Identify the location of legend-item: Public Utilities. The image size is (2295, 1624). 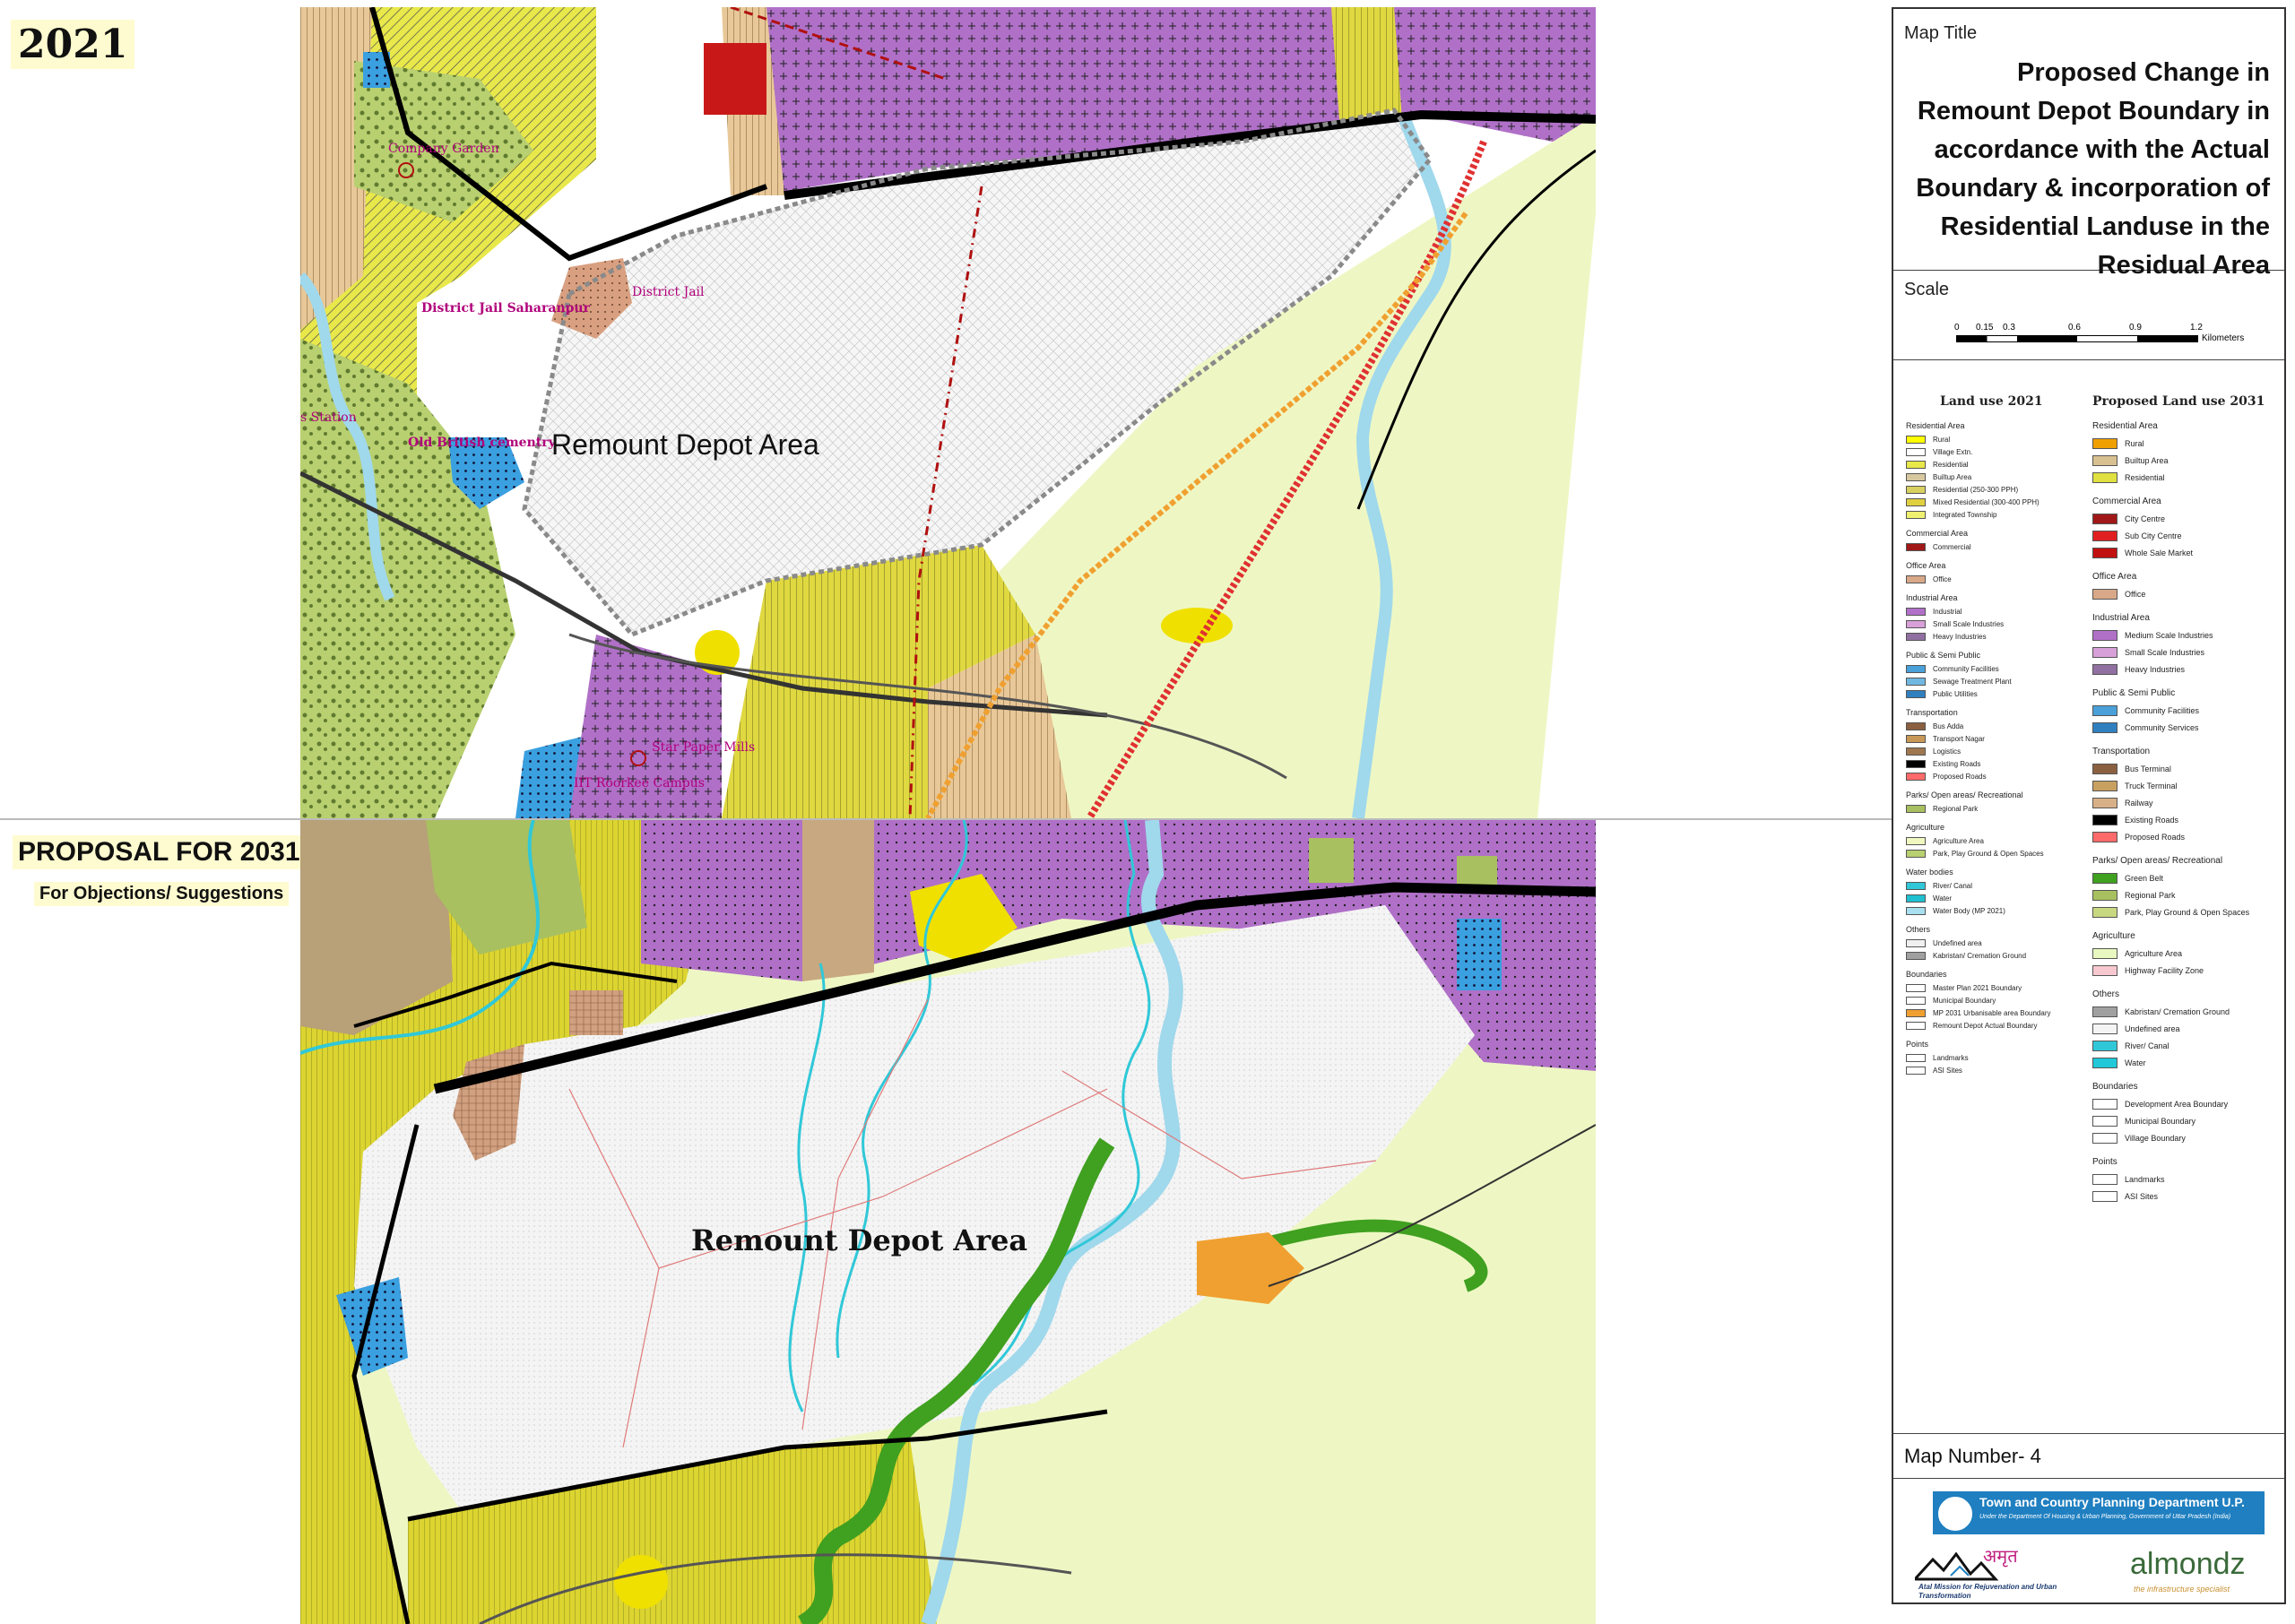
(1991, 693).